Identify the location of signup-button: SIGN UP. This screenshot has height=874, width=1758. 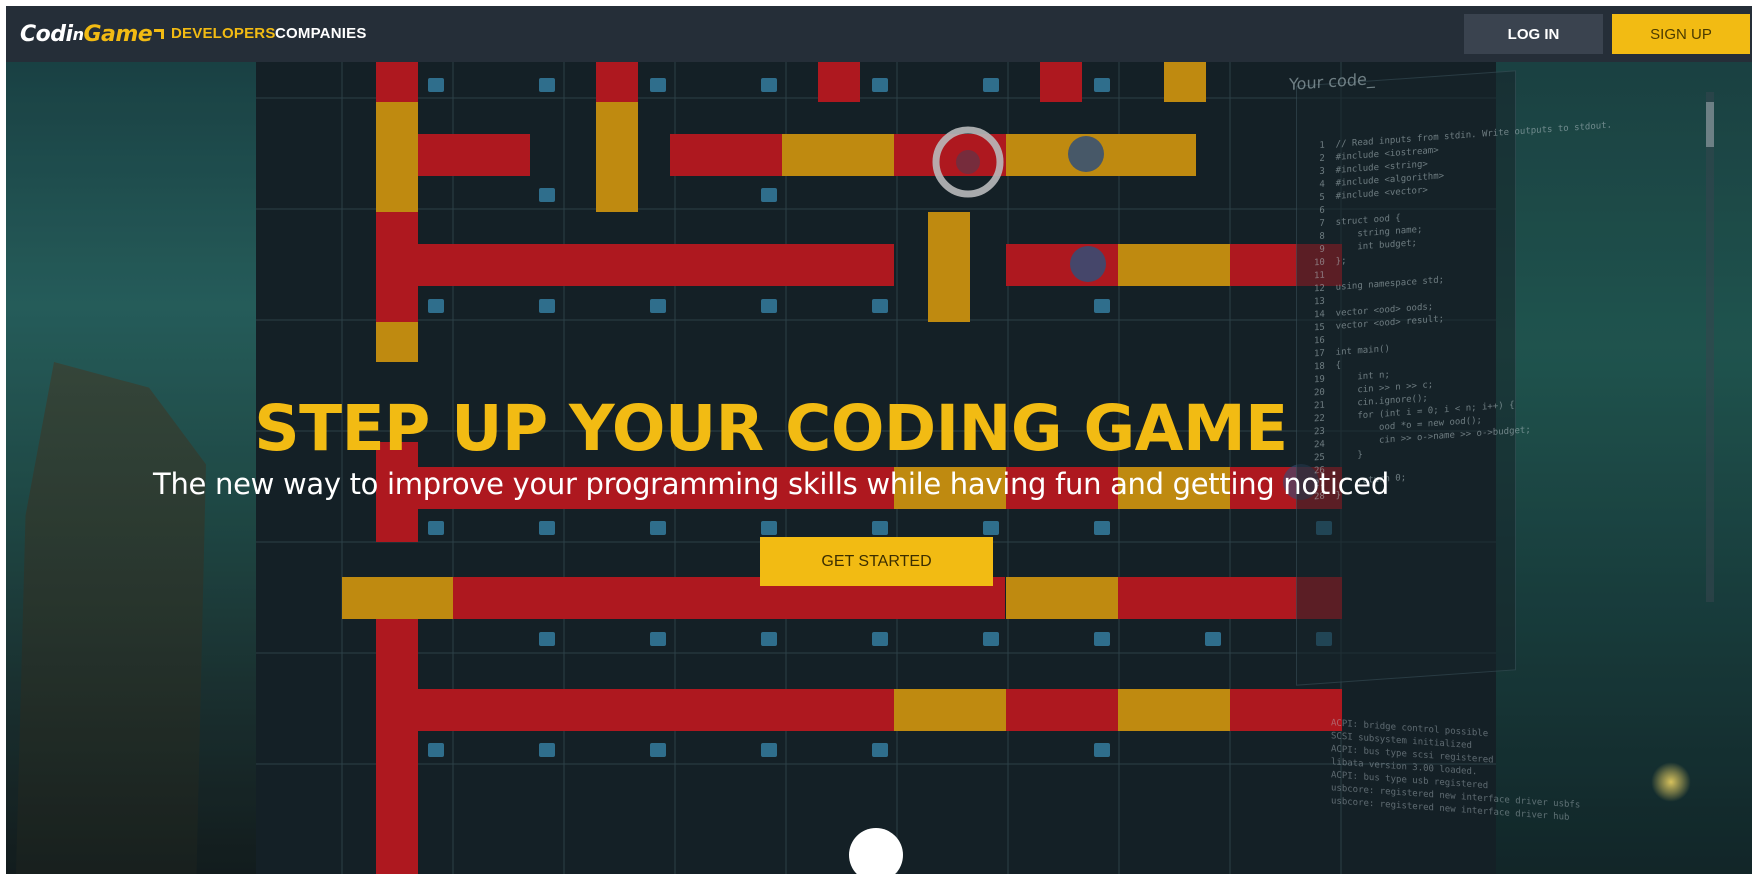
(1681, 34).